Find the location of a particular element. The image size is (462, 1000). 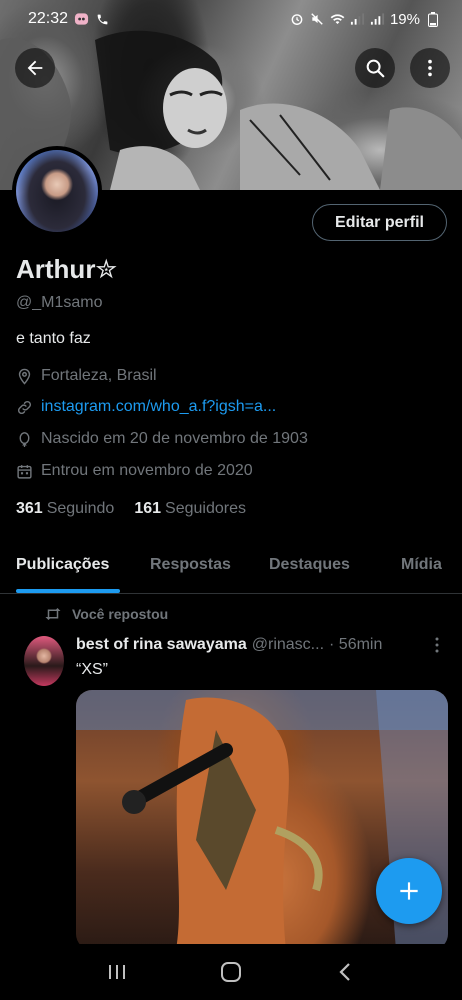

plus-icon is located at coordinates (409, 891).